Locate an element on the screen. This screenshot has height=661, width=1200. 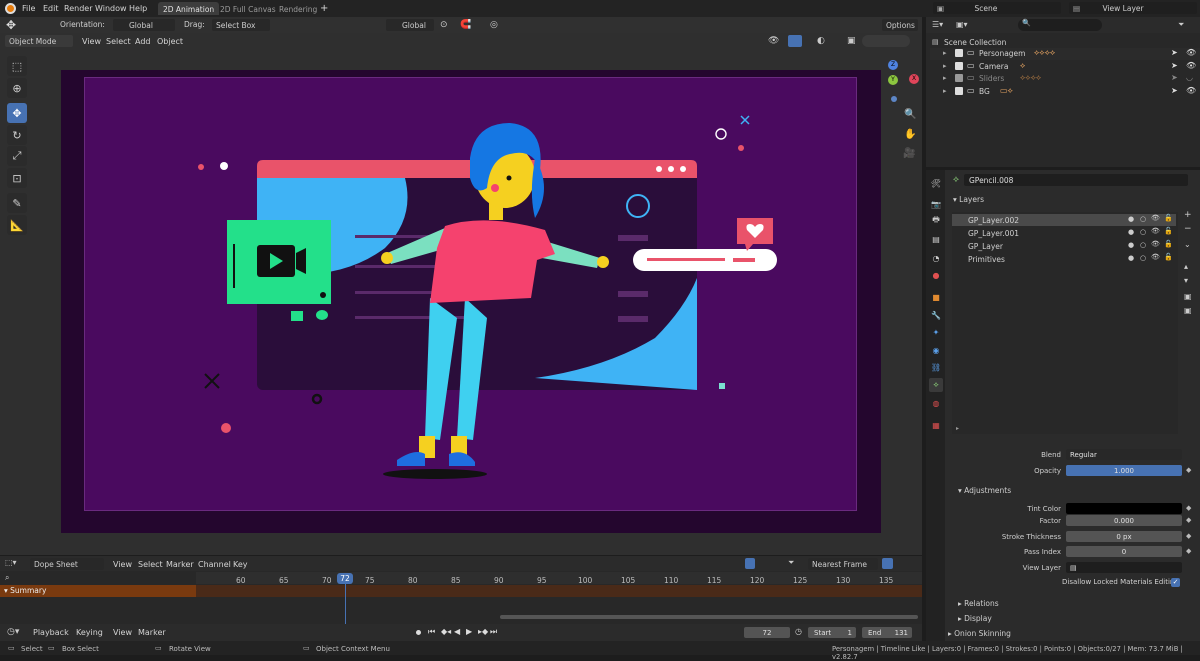
measure-tool-icon: 📐 is located at coordinates (17, 225).